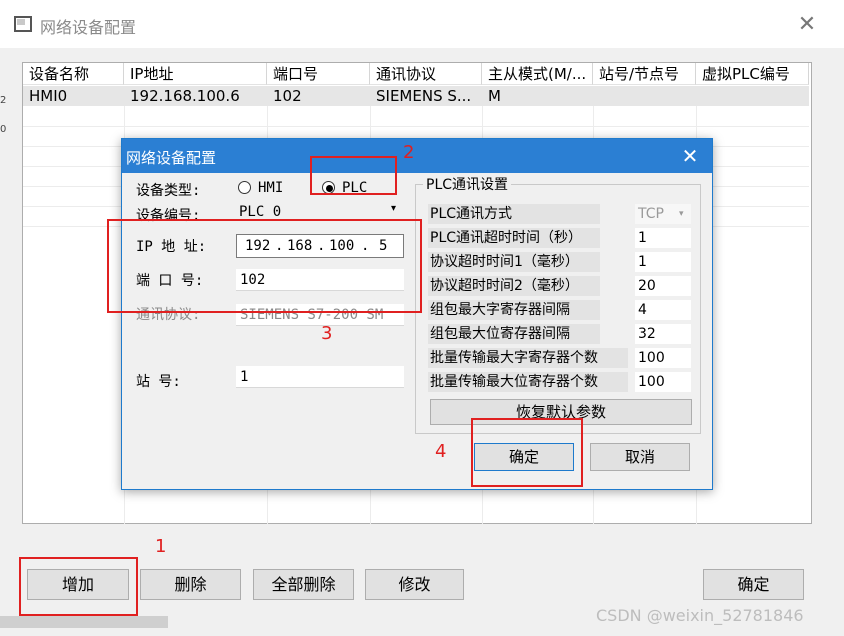 This screenshot has height=636, width=844. I want to click on delete-button: 删除, so click(190, 584).